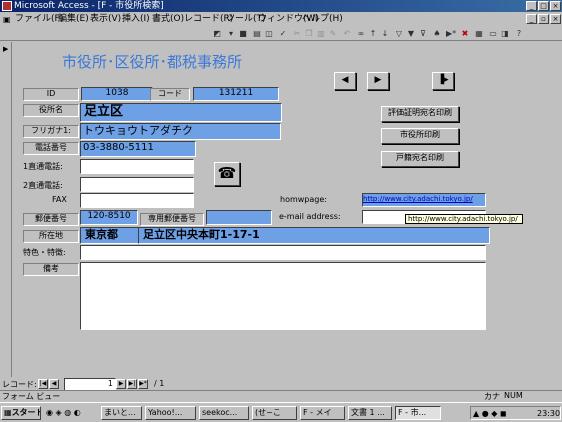  Describe the element at coordinates (7, 19) in the screenshot. I see `document-icon: ▣` at that location.